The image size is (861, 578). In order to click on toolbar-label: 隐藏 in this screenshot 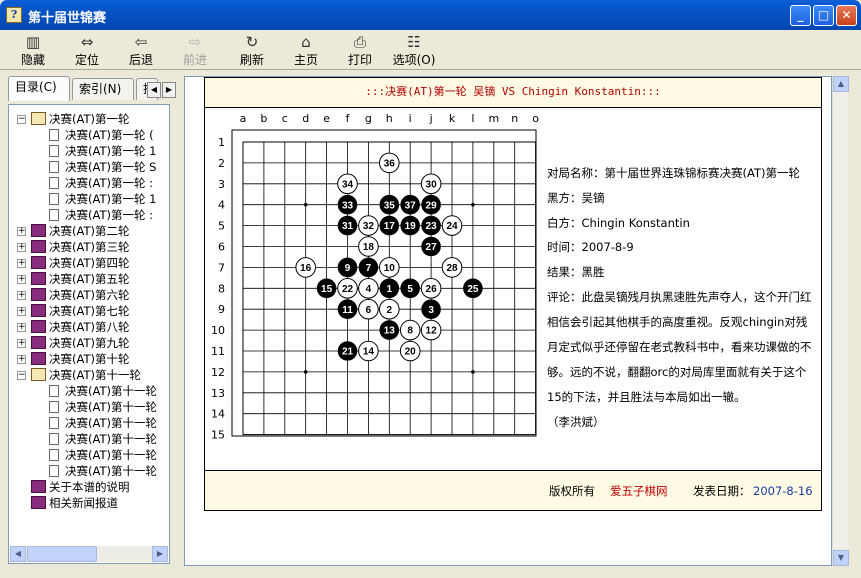, I will do `click(32, 60)`.